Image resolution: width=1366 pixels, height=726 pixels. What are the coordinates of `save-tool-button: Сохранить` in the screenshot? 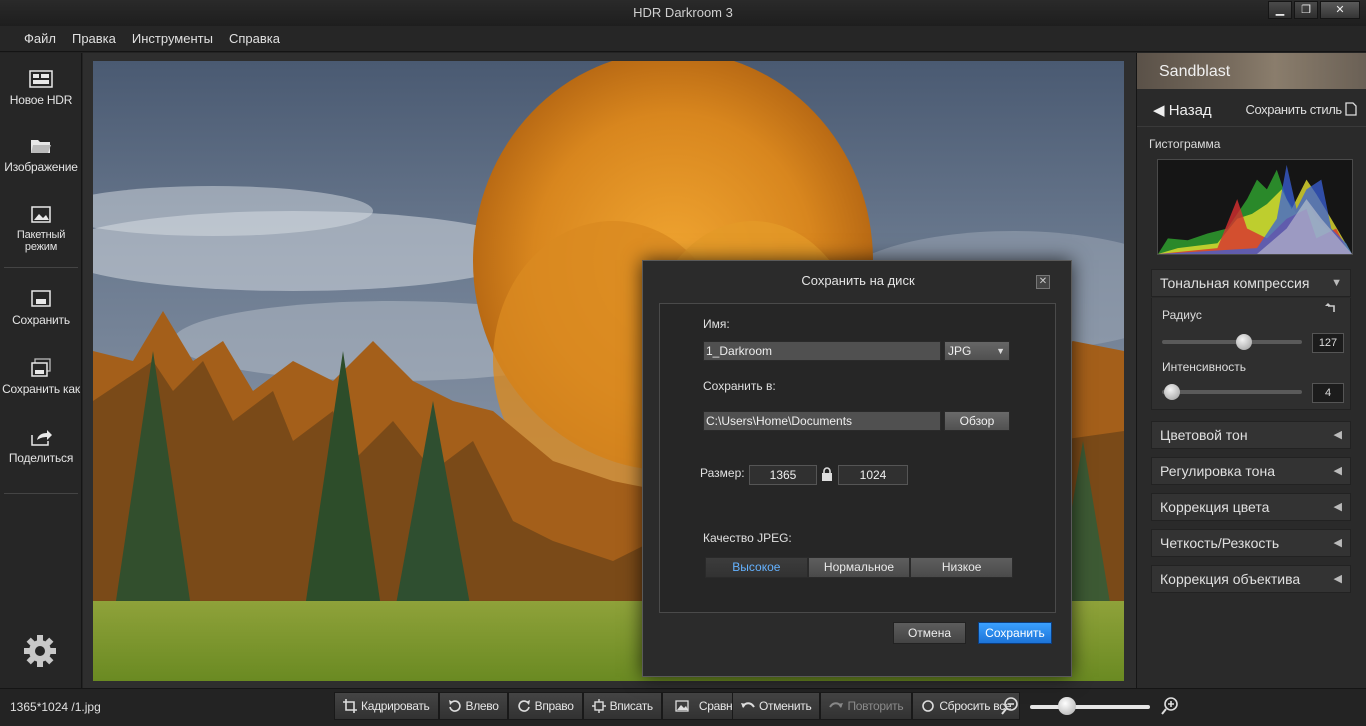 It's located at (41, 308).